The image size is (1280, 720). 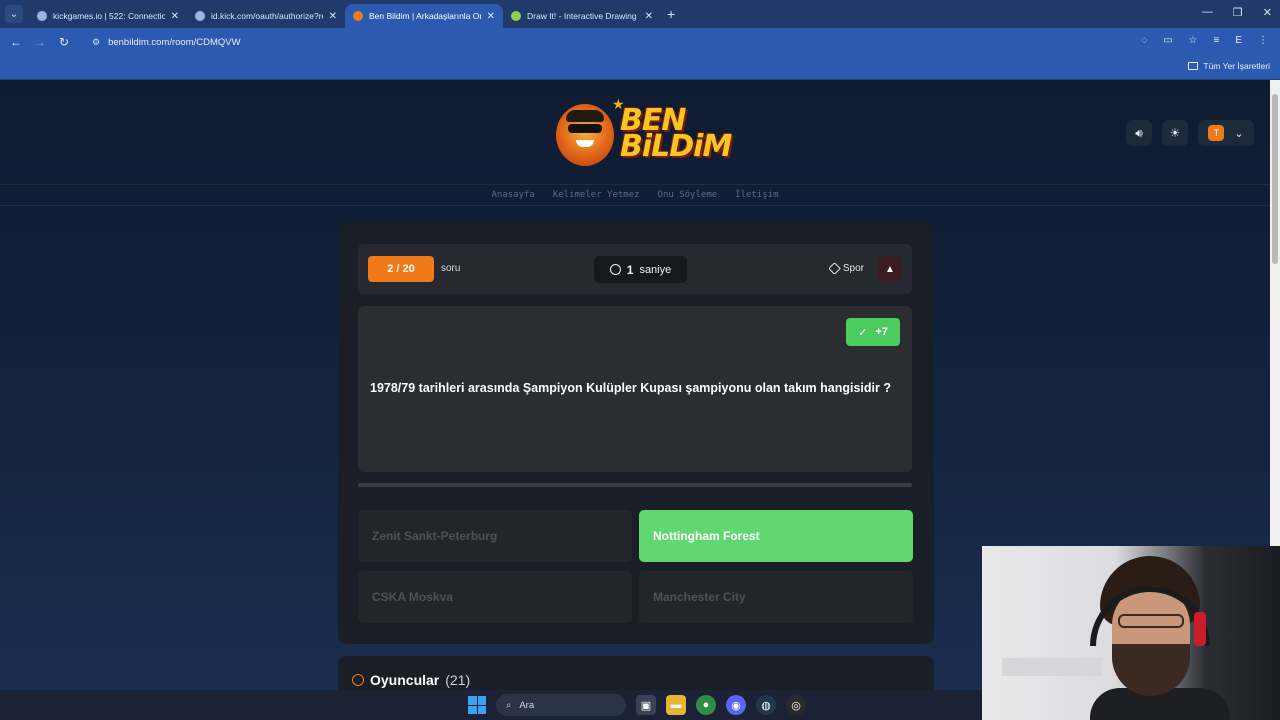 What do you see at coordinates (776, 597) in the screenshot?
I see `answer-option: Manchester City` at bounding box center [776, 597].